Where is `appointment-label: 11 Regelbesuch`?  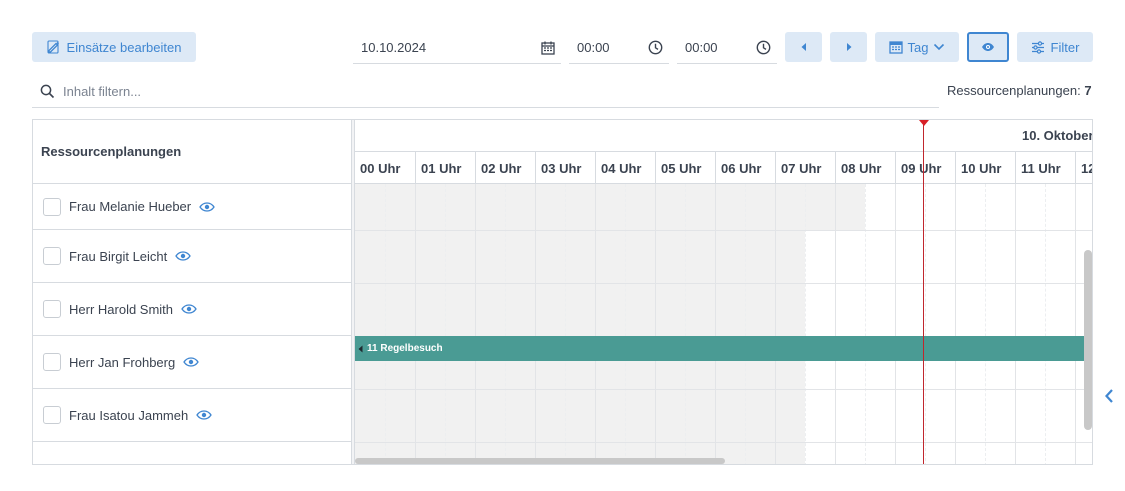
appointment-label: 11 Regelbesuch is located at coordinates (405, 348).